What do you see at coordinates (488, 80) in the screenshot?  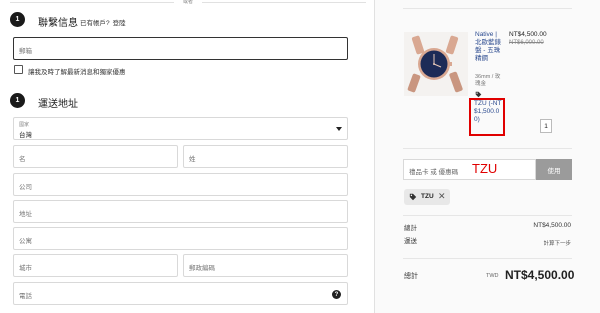 I see `product-variant: 36mm / 玫瑰金` at bounding box center [488, 80].